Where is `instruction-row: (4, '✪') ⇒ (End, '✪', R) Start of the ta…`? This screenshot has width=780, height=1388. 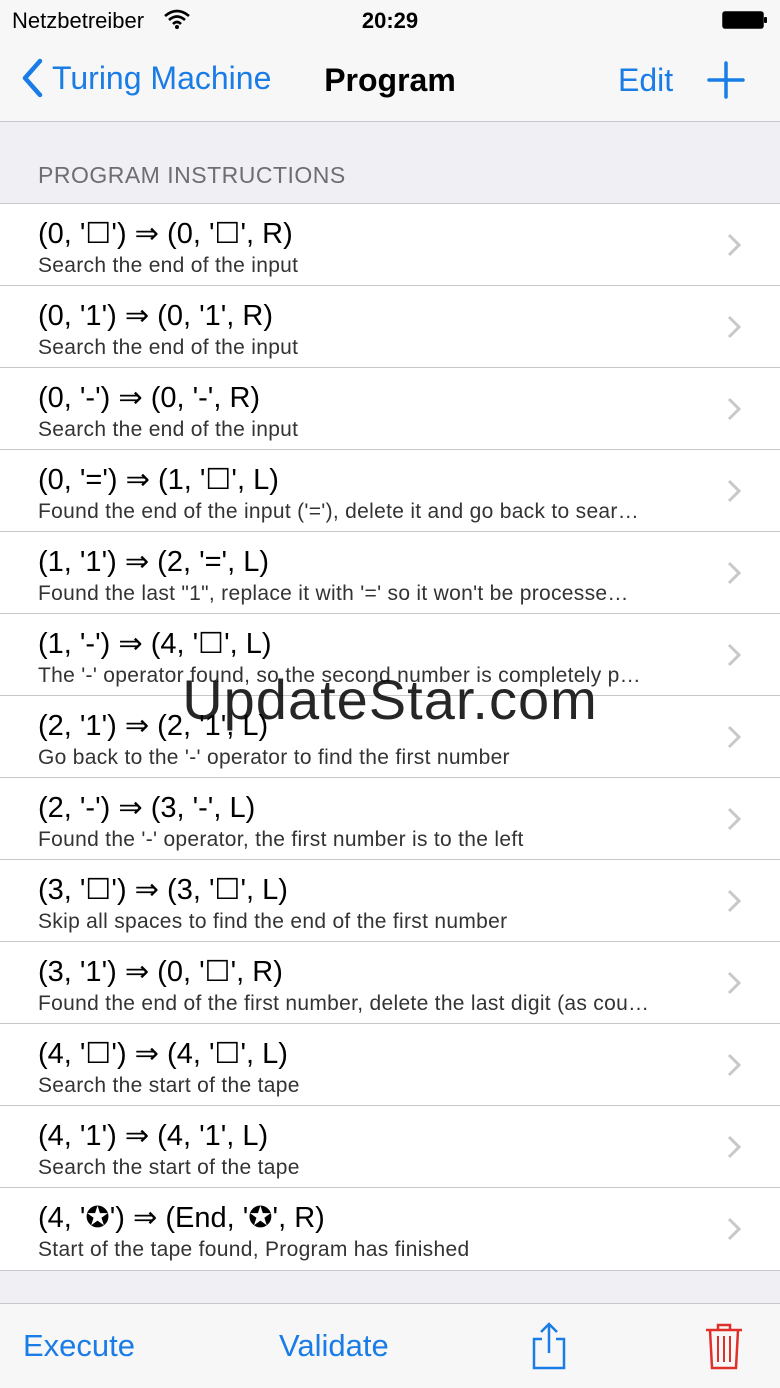 instruction-row: (4, '✪') ⇒ (End, '✪', R) Start of the ta… is located at coordinates (390, 1229).